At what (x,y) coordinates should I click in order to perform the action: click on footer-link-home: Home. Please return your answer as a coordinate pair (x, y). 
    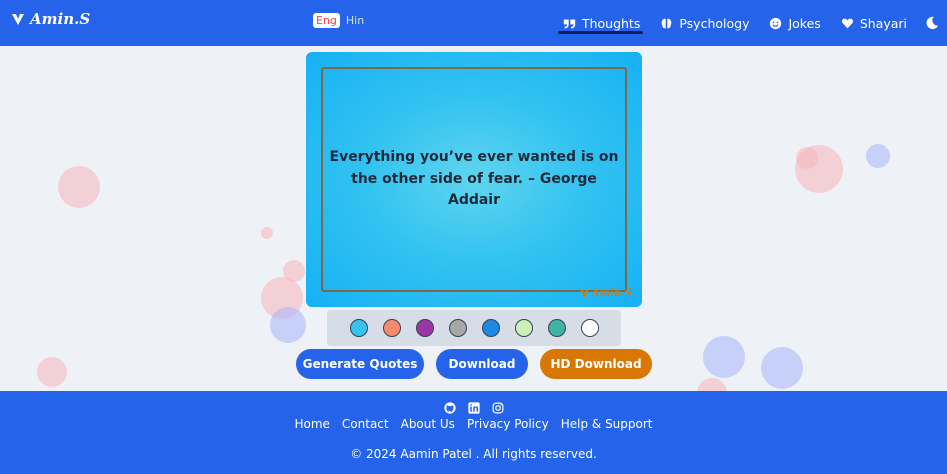
    Looking at the image, I should click on (311, 424).